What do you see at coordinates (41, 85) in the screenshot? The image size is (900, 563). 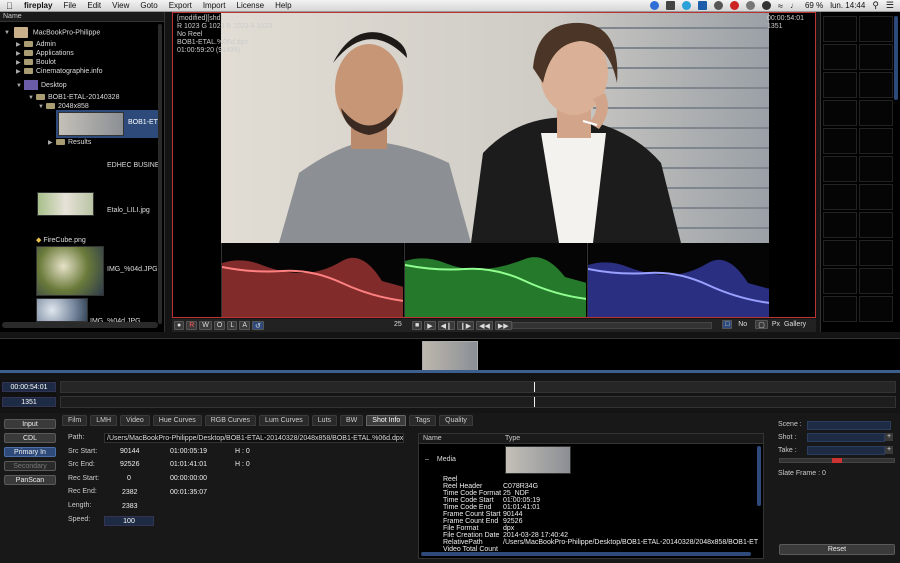 I see `tree-folder-desktop: ▼ Desktop` at bounding box center [41, 85].